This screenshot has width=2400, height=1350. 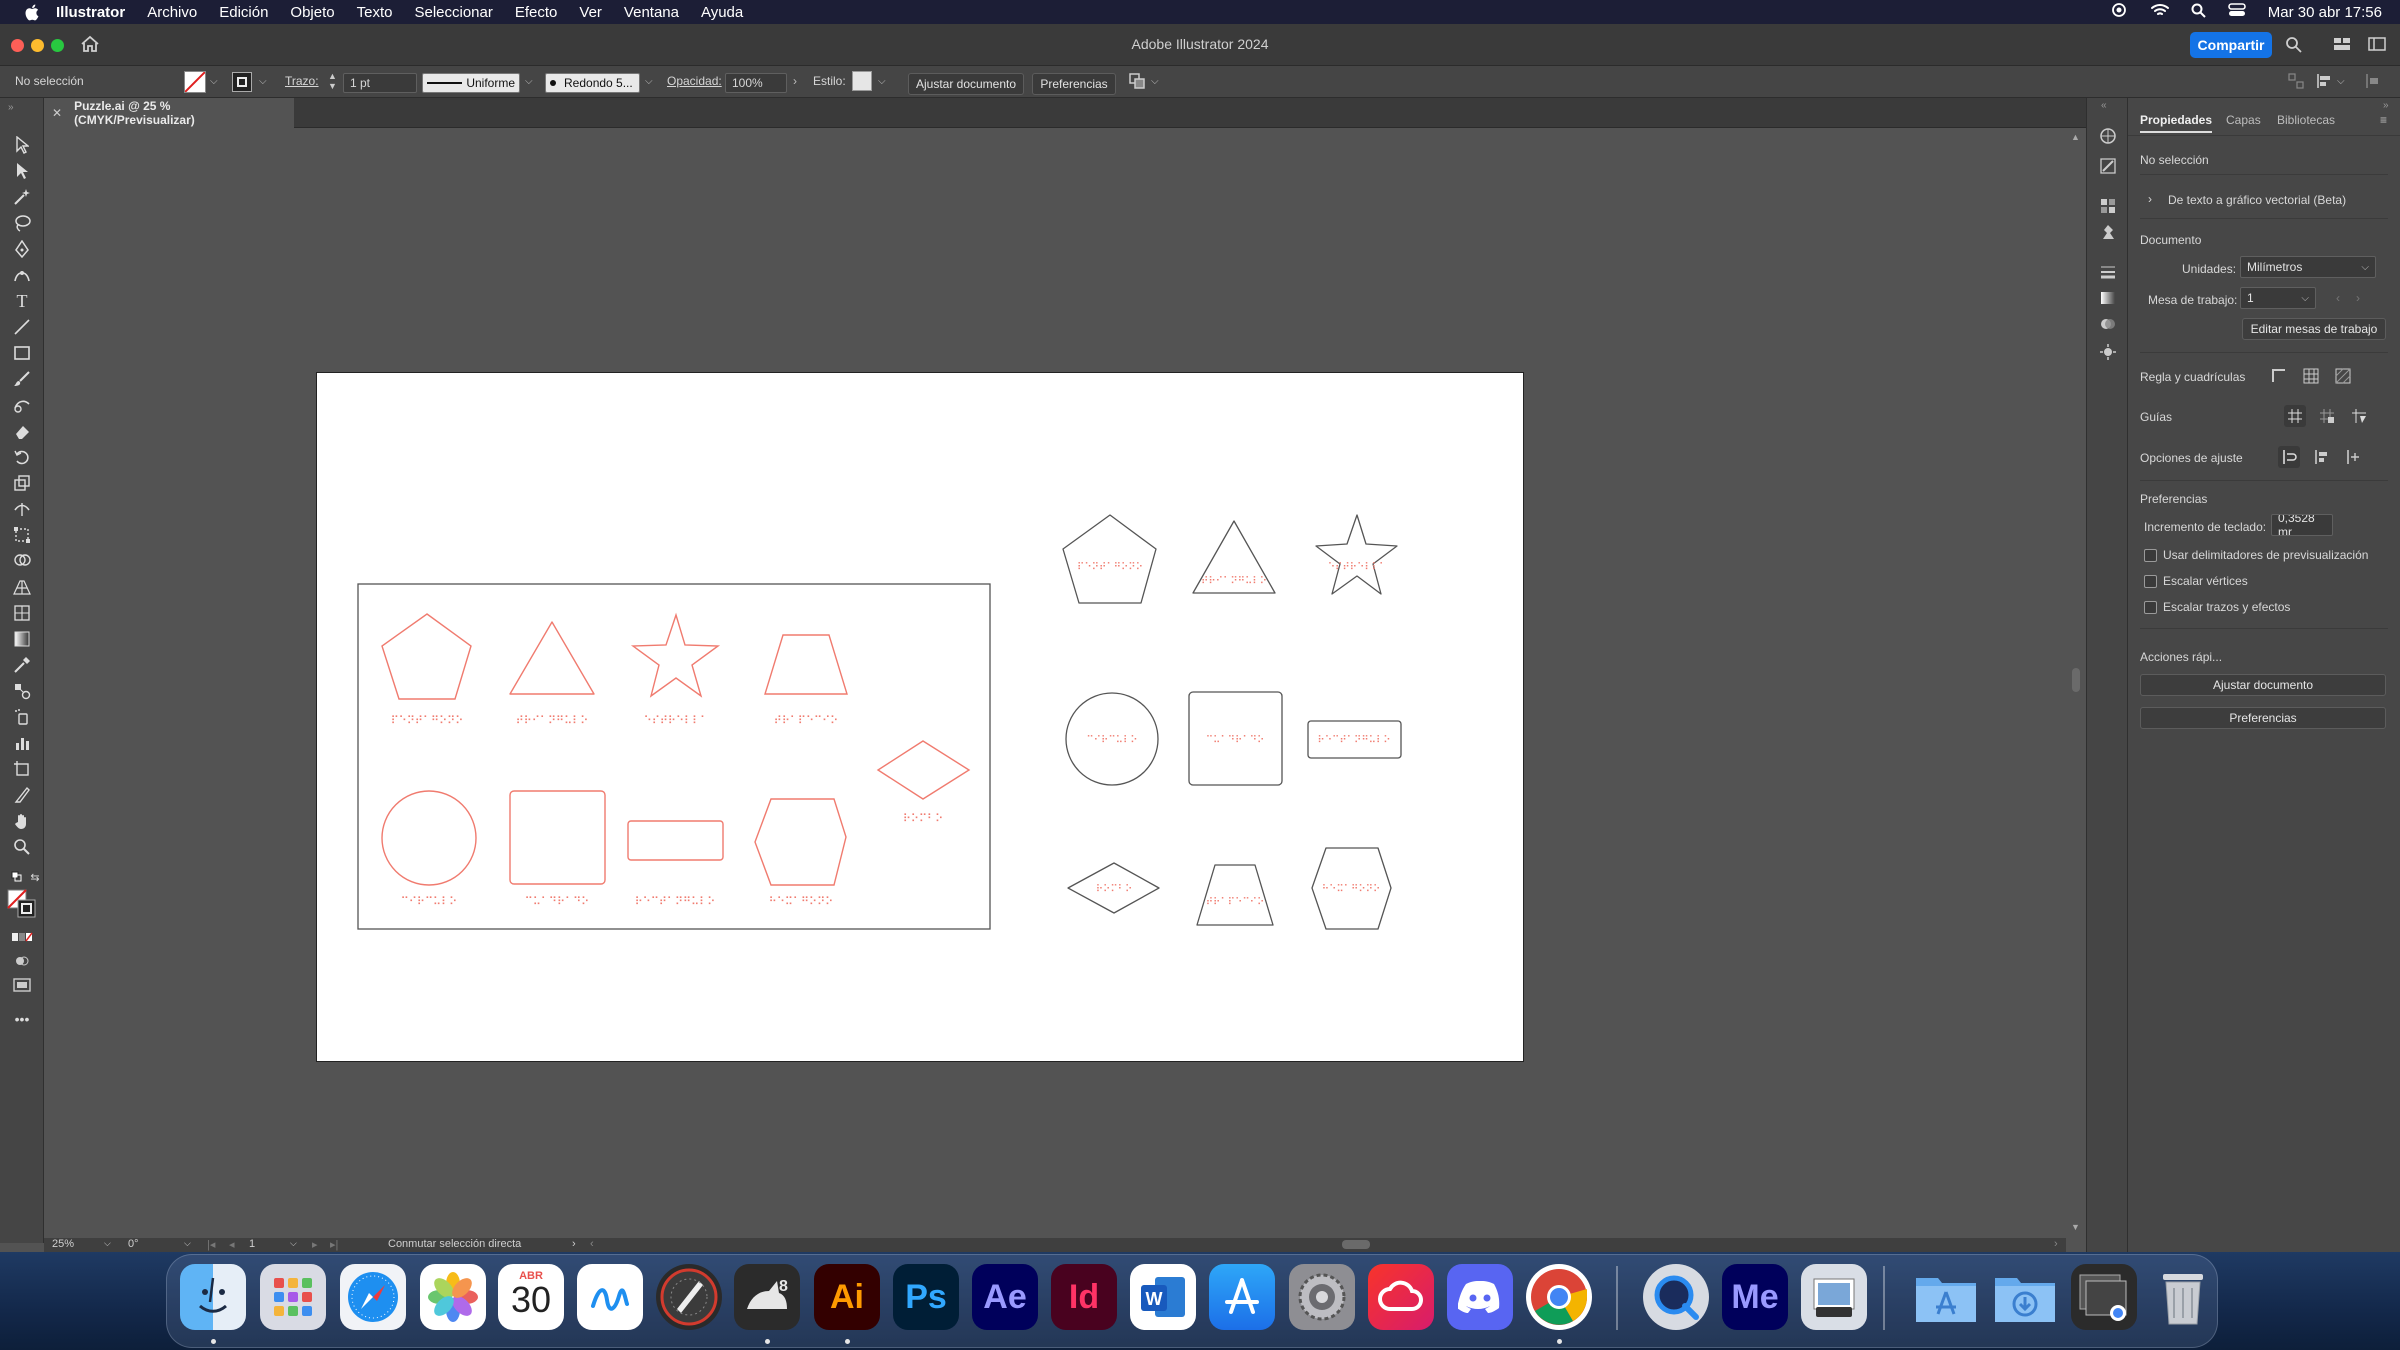 What do you see at coordinates (63, 1244) in the screenshot?
I see `zoom-level: 25%` at bounding box center [63, 1244].